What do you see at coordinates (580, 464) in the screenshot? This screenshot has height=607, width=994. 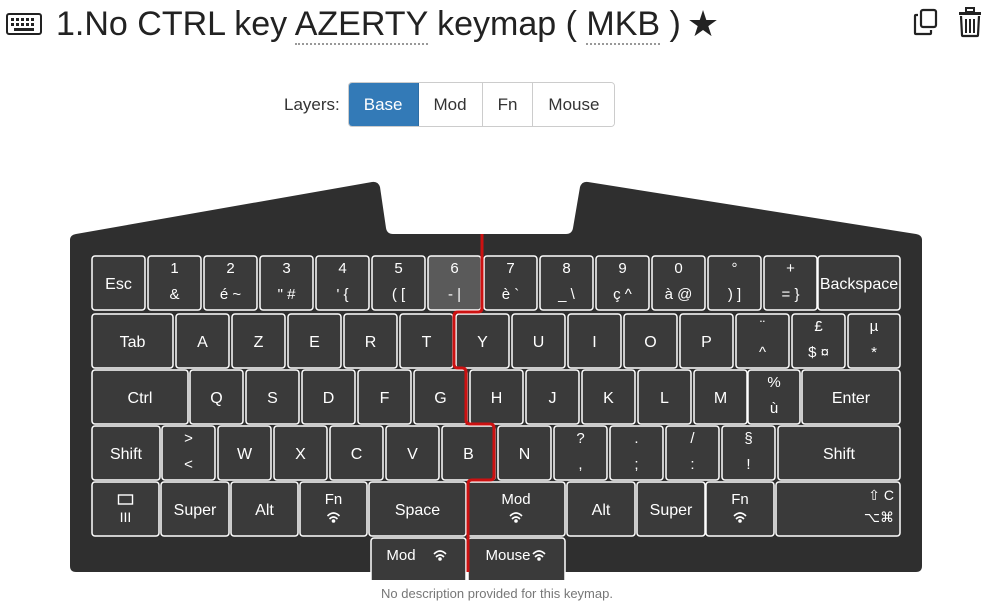 I see `key-bottom: ,` at bounding box center [580, 464].